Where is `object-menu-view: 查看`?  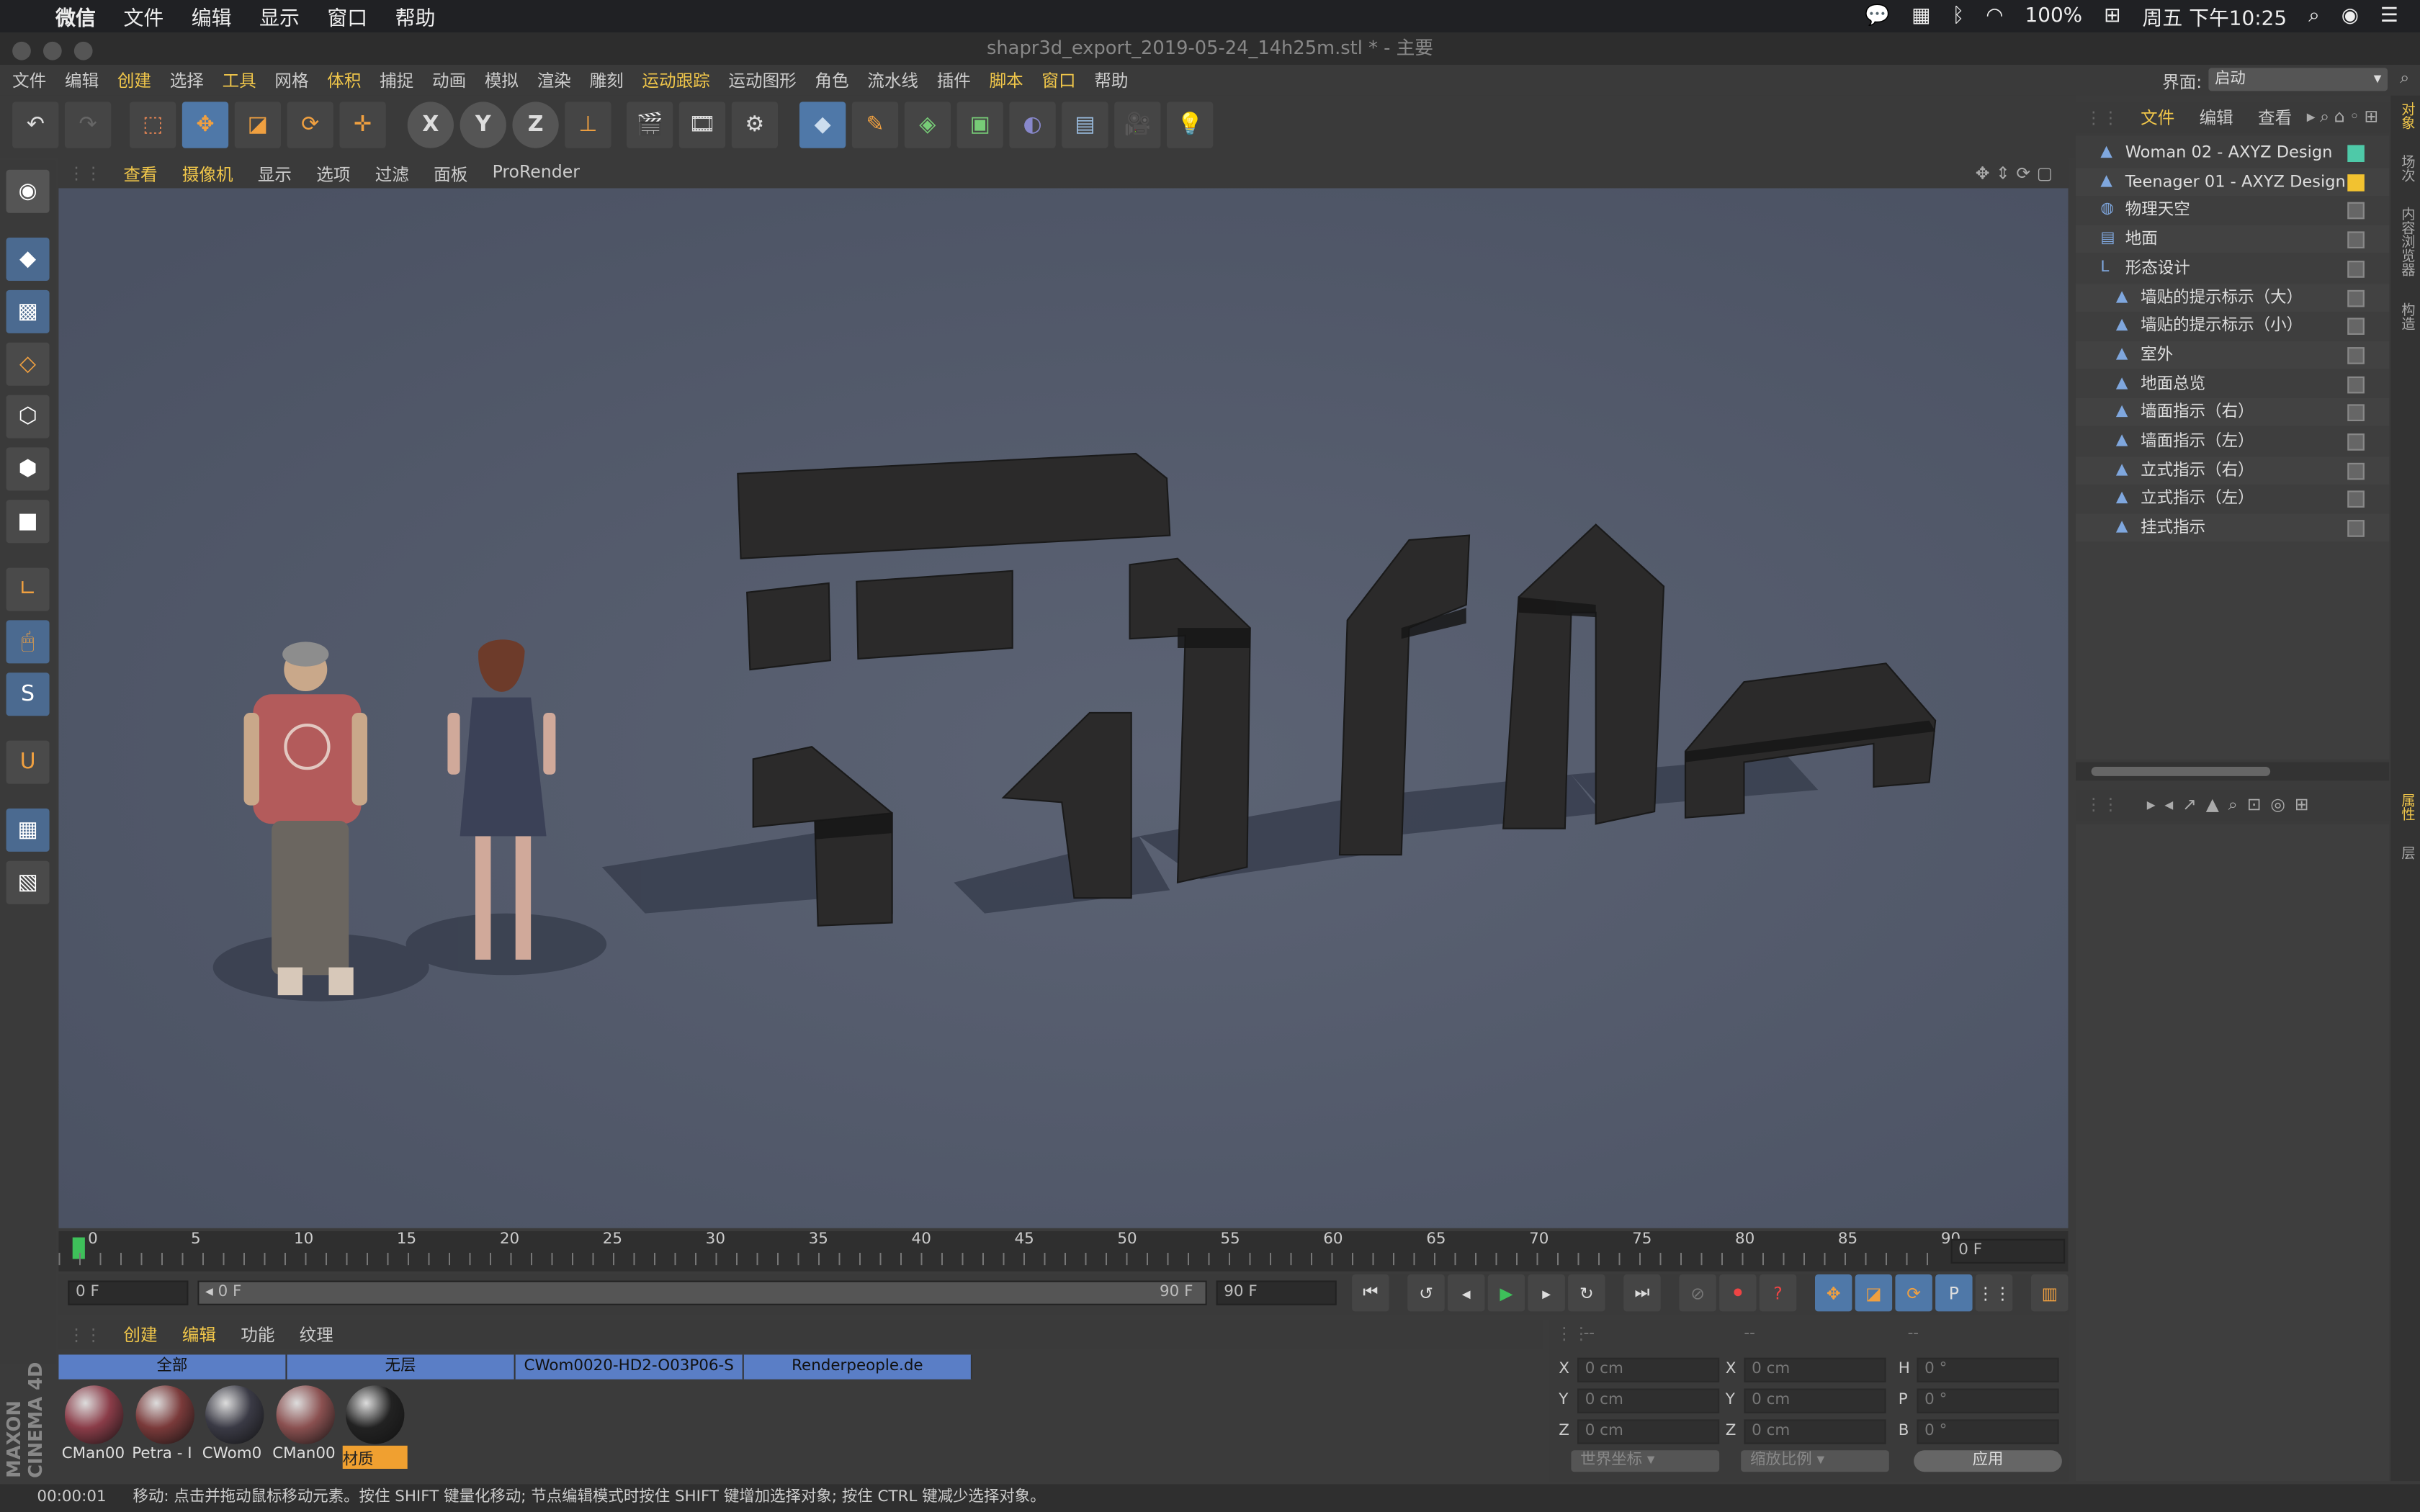
object-menu-view: 查看 is located at coordinates (2275, 117).